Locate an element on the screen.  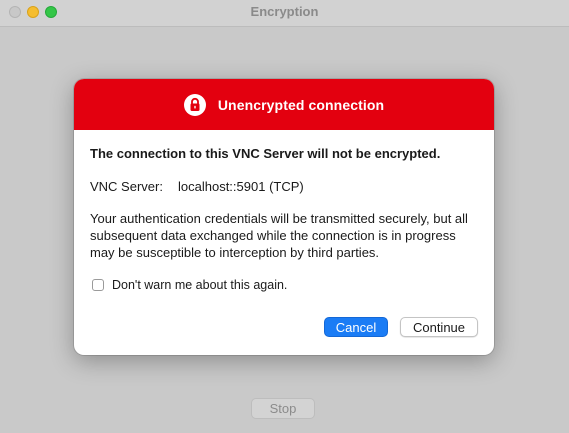
server-label: VNC Server: is located at coordinates (126, 186).